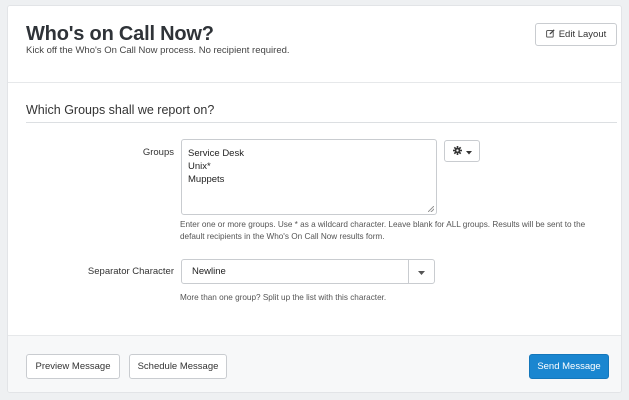 The width and height of the screenshot is (629, 400). Describe the element at coordinates (569, 366) in the screenshot. I see `send-message-button: Send Message` at that location.